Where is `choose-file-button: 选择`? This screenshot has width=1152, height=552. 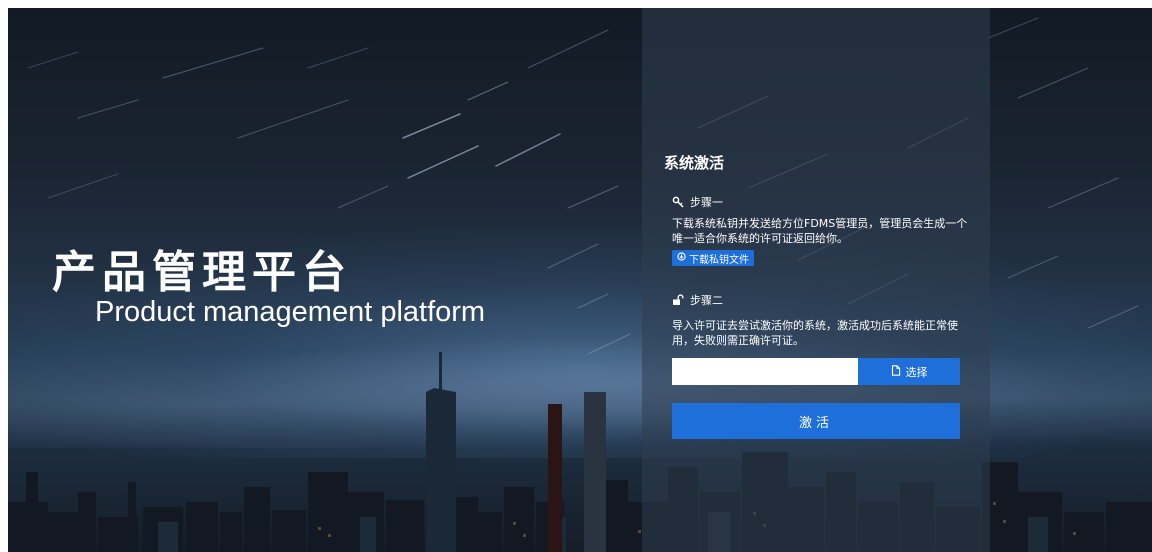
choose-file-button: 选择 is located at coordinates (909, 371).